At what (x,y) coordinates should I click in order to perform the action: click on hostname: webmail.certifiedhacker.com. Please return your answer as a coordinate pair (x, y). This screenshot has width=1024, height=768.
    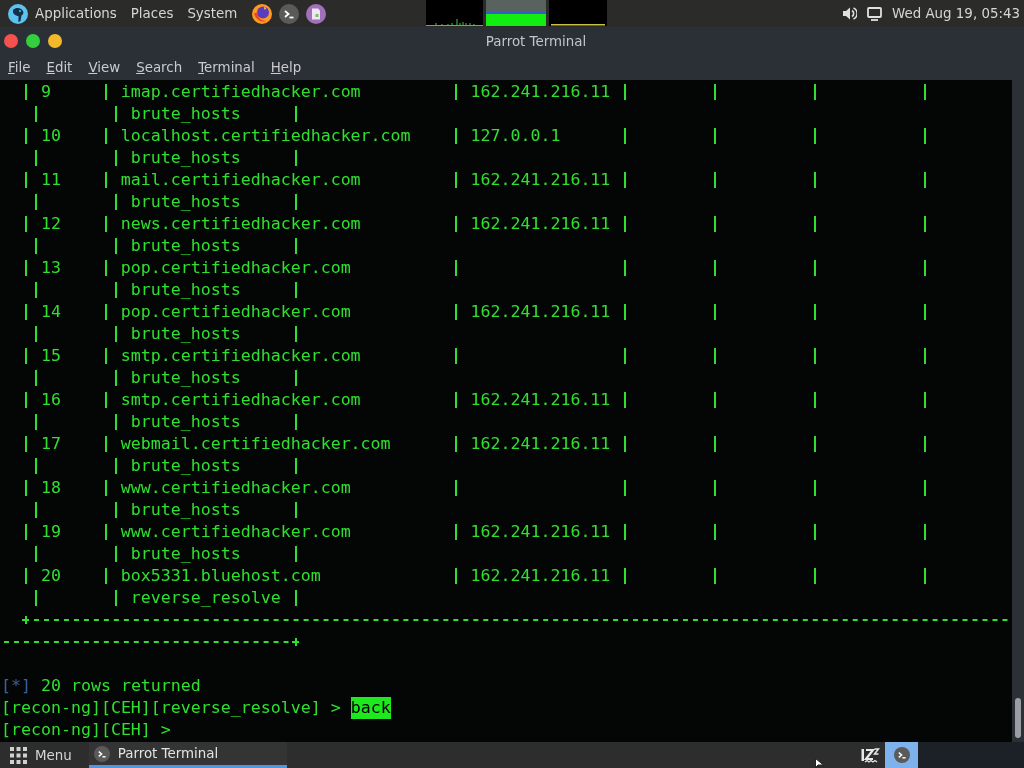
    Looking at the image, I should click on (255, 444).